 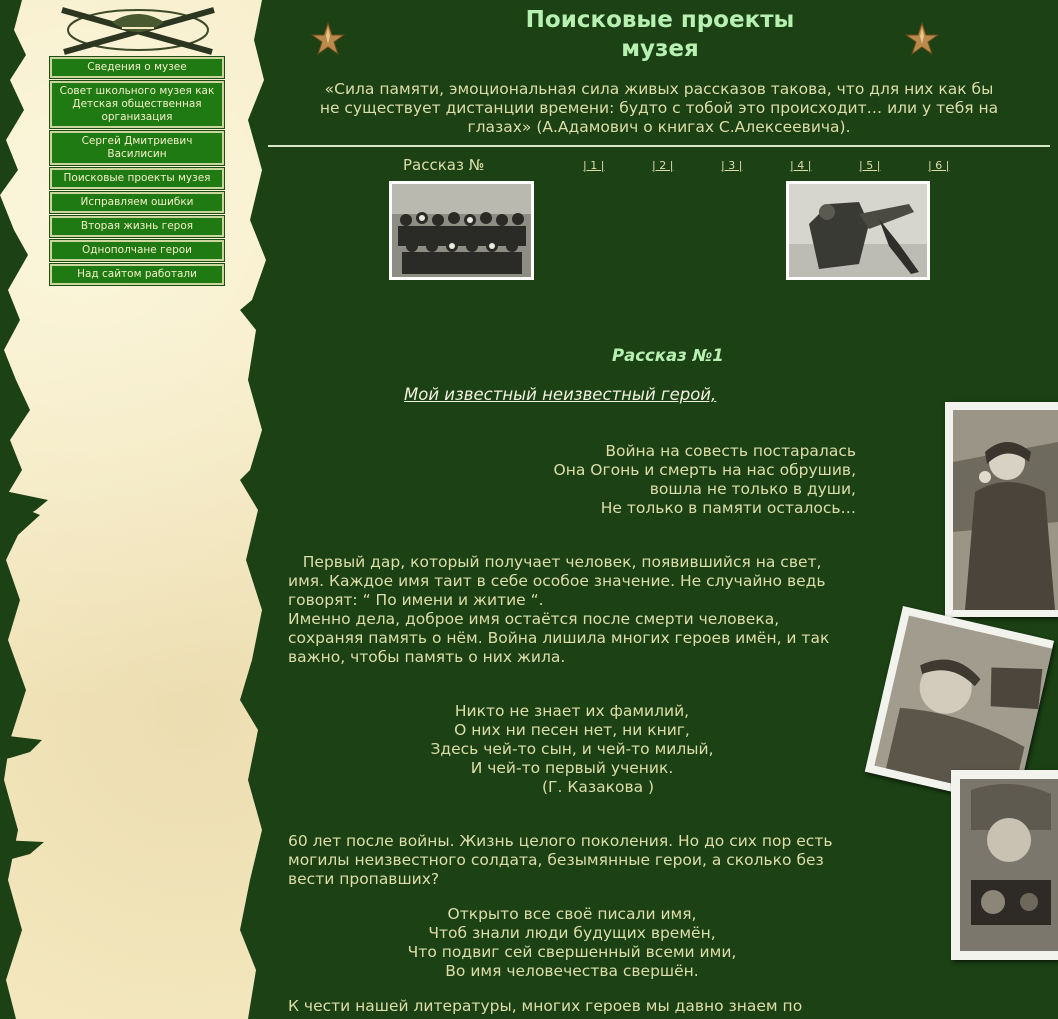 I want to click on story-link-2: | 2 |, so click(x=662, y=166).